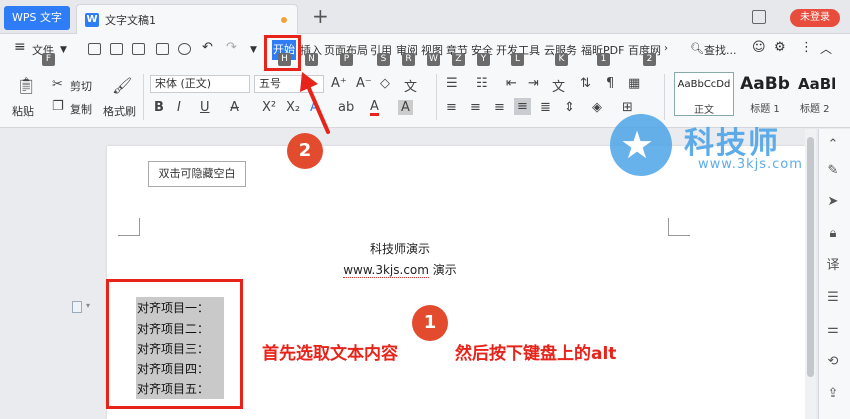 This screenshot has width=850, height=419. I want to click on keytip-security: Y, so click(483, 59).